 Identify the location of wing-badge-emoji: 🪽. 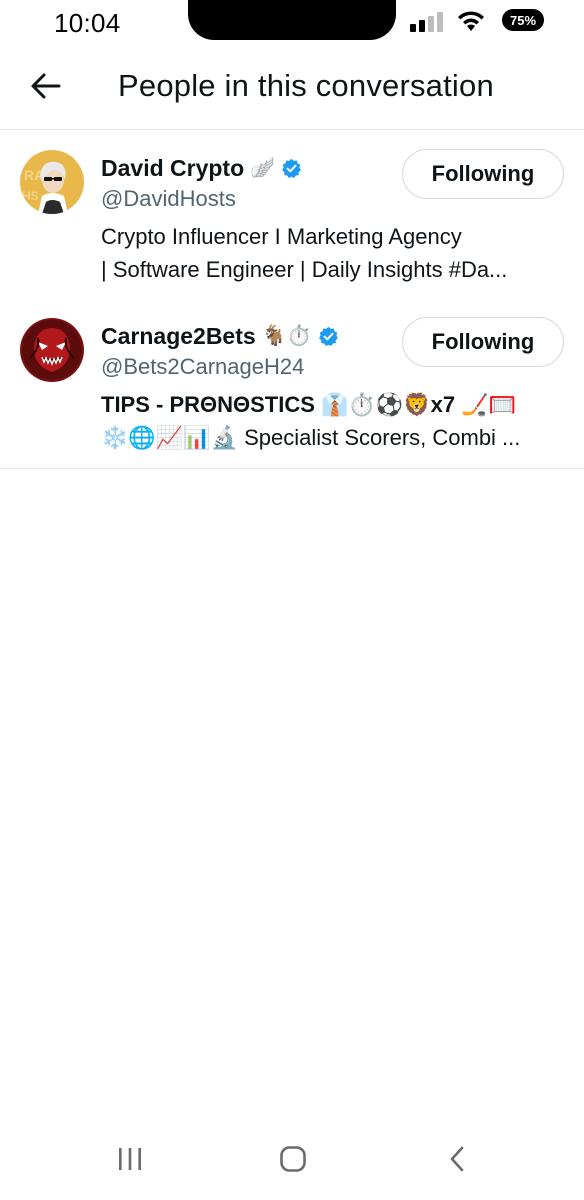
(263, 168).